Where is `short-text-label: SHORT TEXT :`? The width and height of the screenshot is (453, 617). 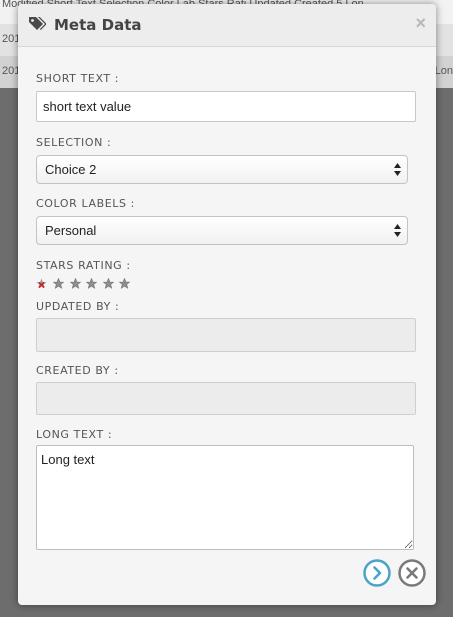
short-text-label: SHORT TEXT : is located at coordinates (78, 78).